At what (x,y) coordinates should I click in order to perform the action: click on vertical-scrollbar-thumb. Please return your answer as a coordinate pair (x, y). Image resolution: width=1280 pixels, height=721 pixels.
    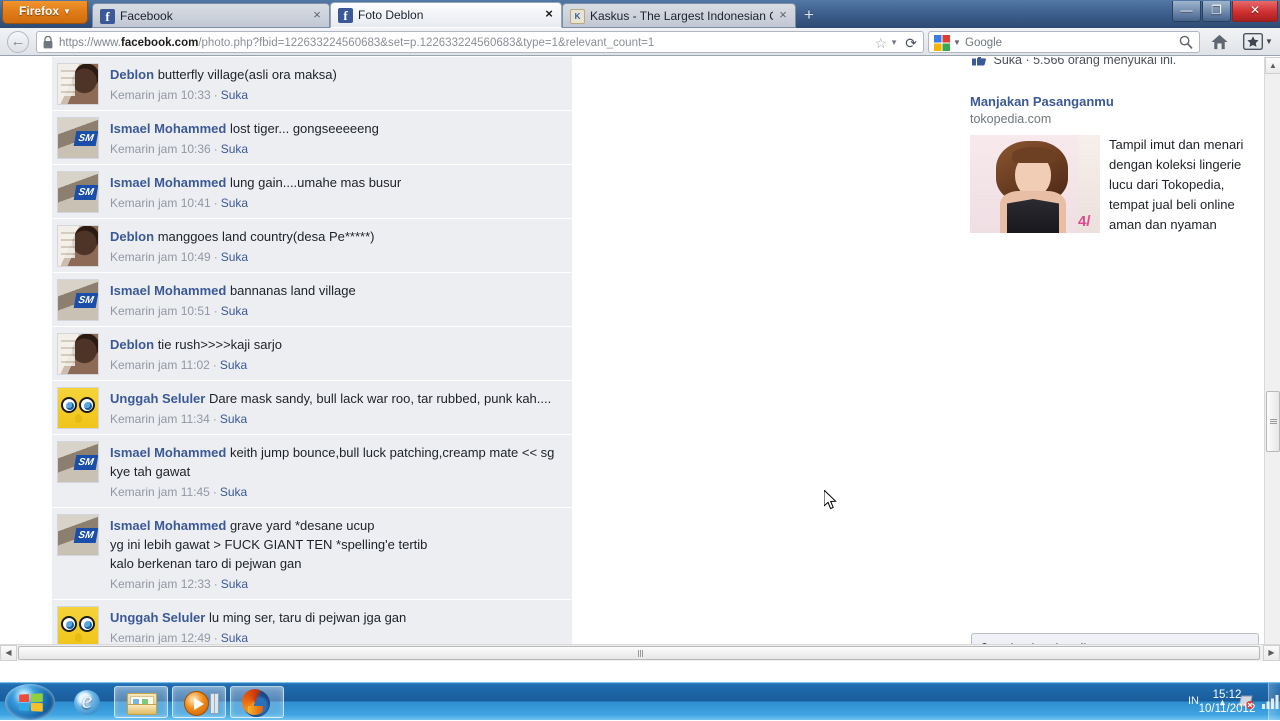
    Looking at the image, I should click on (1273, 421).